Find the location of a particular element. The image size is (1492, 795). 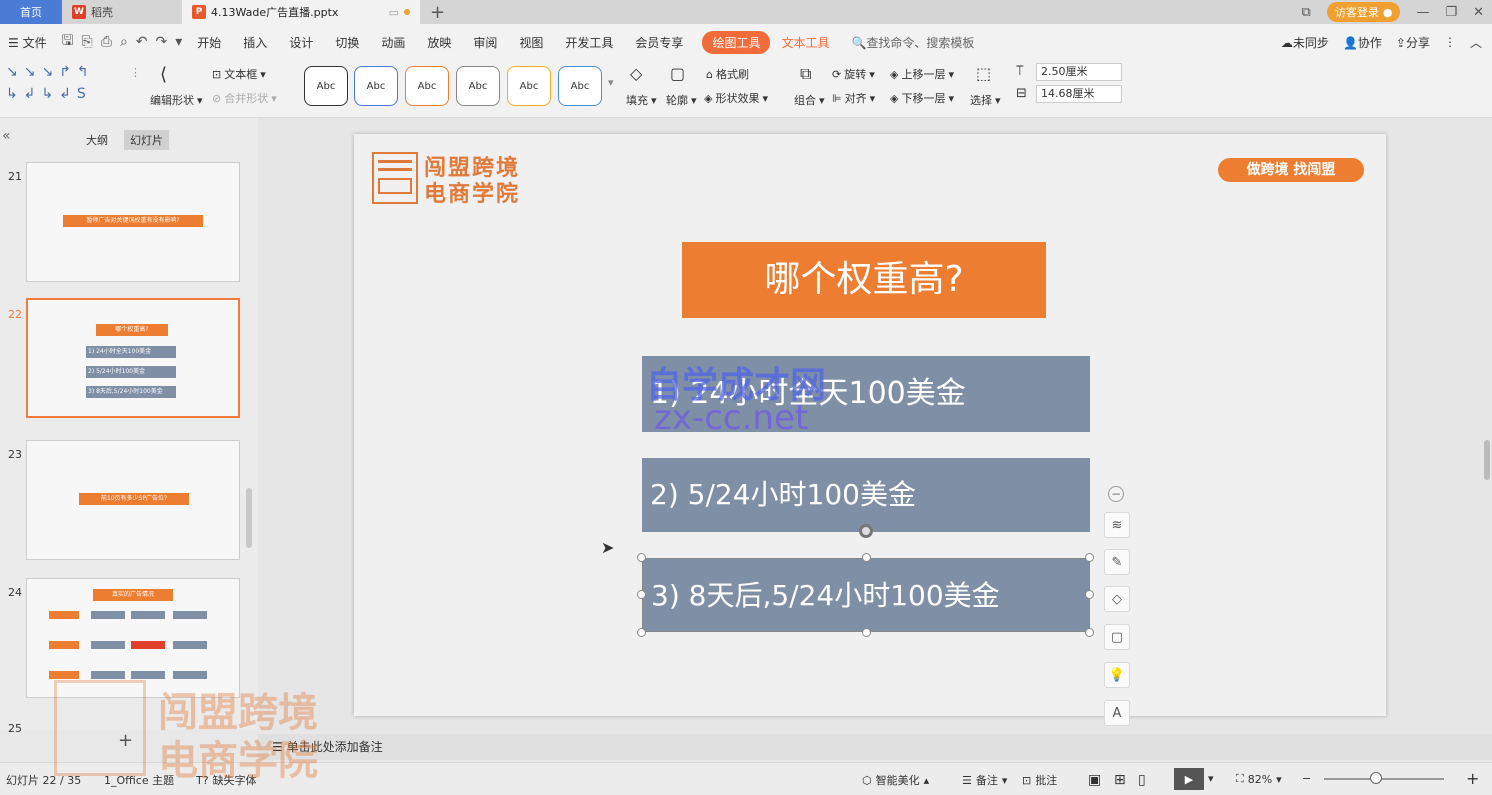

play-slideshow-button: ▶ is located at coordinates (1189, 779).